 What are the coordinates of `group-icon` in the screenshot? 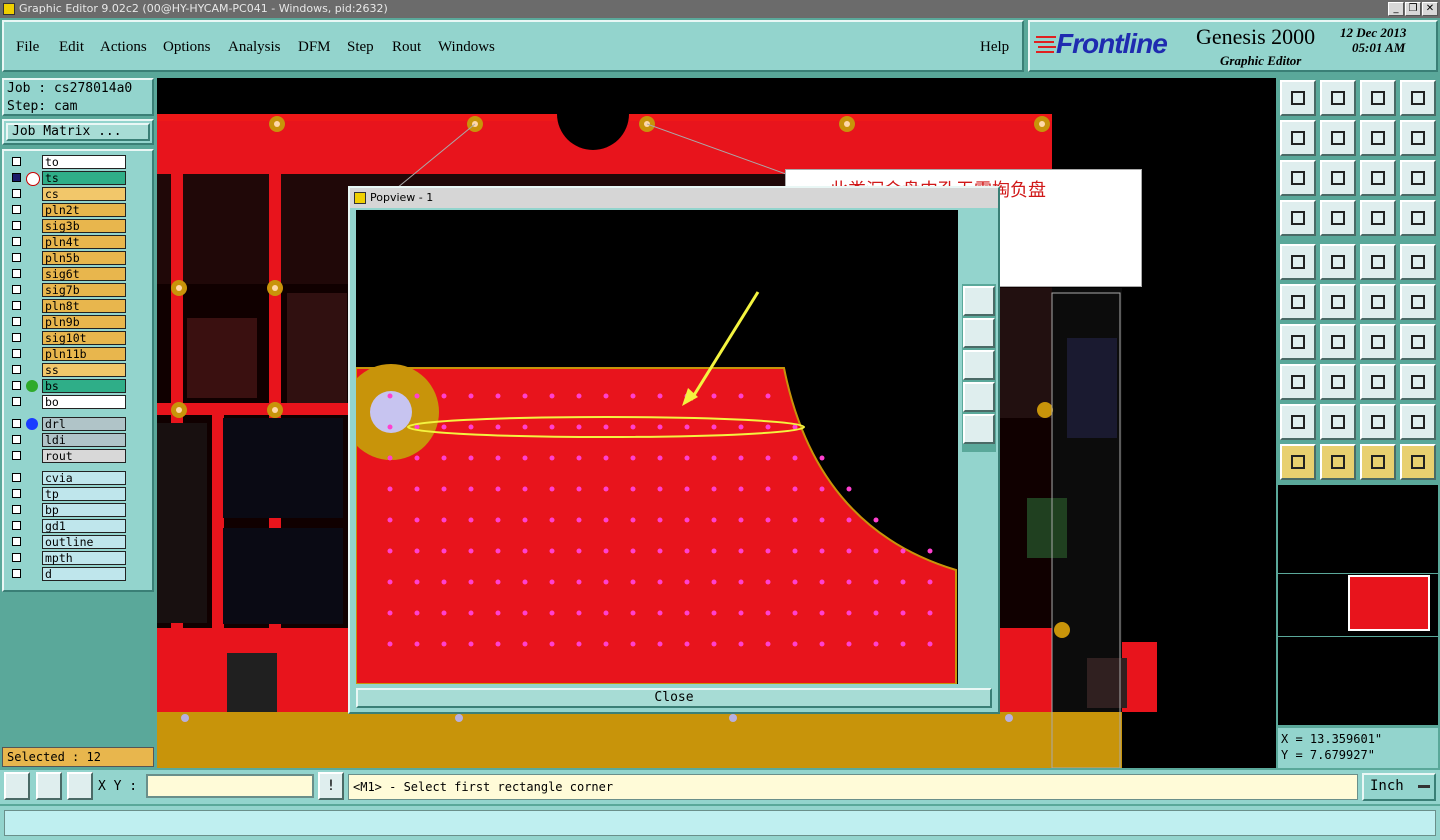 It's located at (1418, 382).